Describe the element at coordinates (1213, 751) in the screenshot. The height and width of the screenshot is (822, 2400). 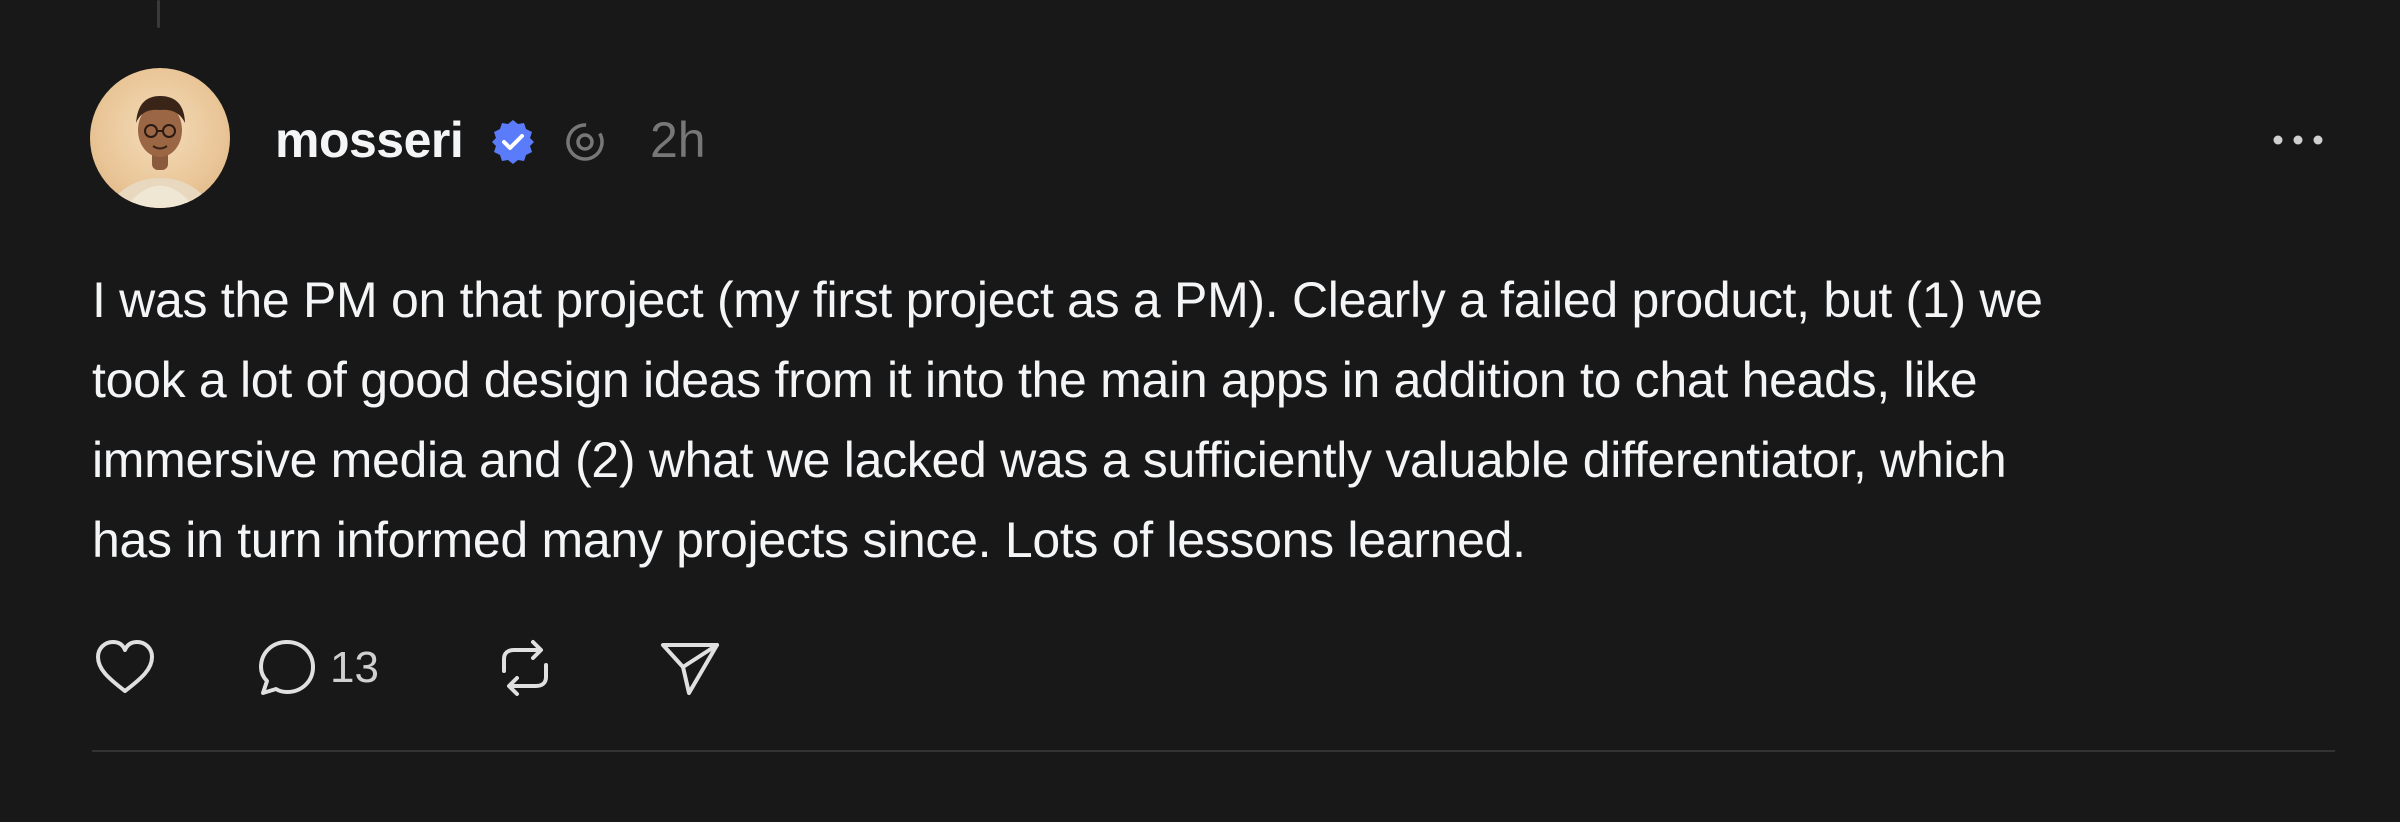
I see `post-divider` at that location.